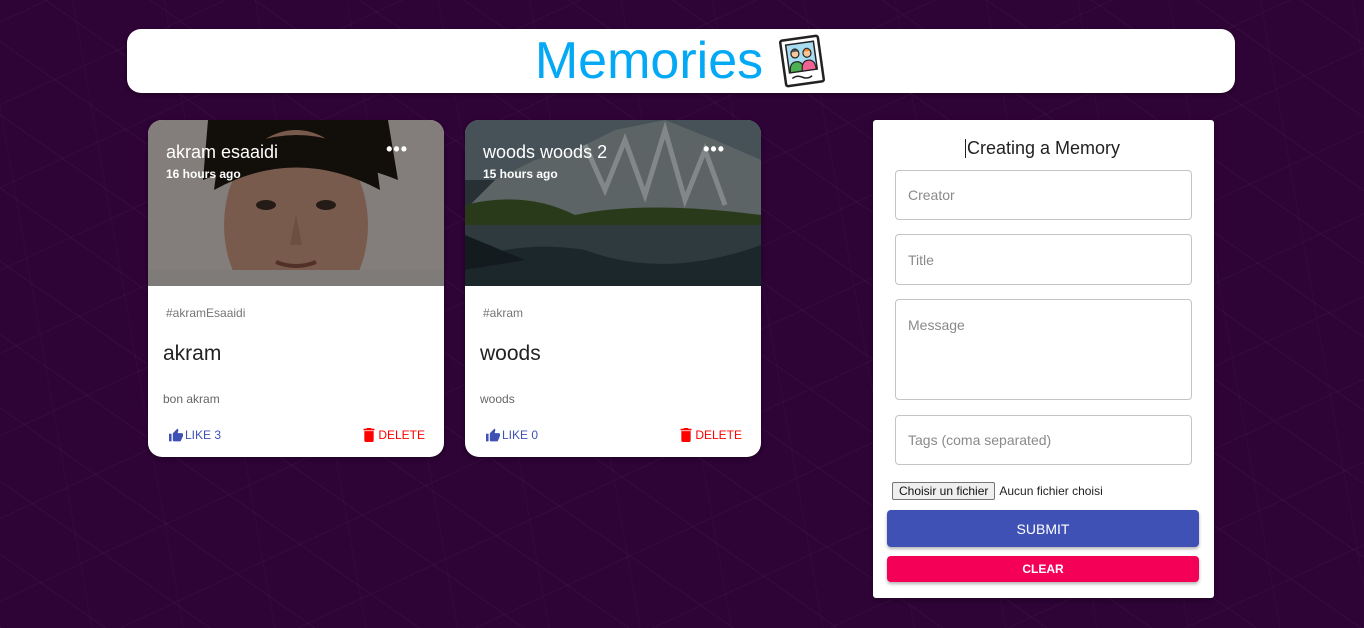 The width and height of the screenshot is (1364, 628). Describe the element at coordinates (1043, 148) in the screenshot. I see `form-title: Creating a Memory` at that location.